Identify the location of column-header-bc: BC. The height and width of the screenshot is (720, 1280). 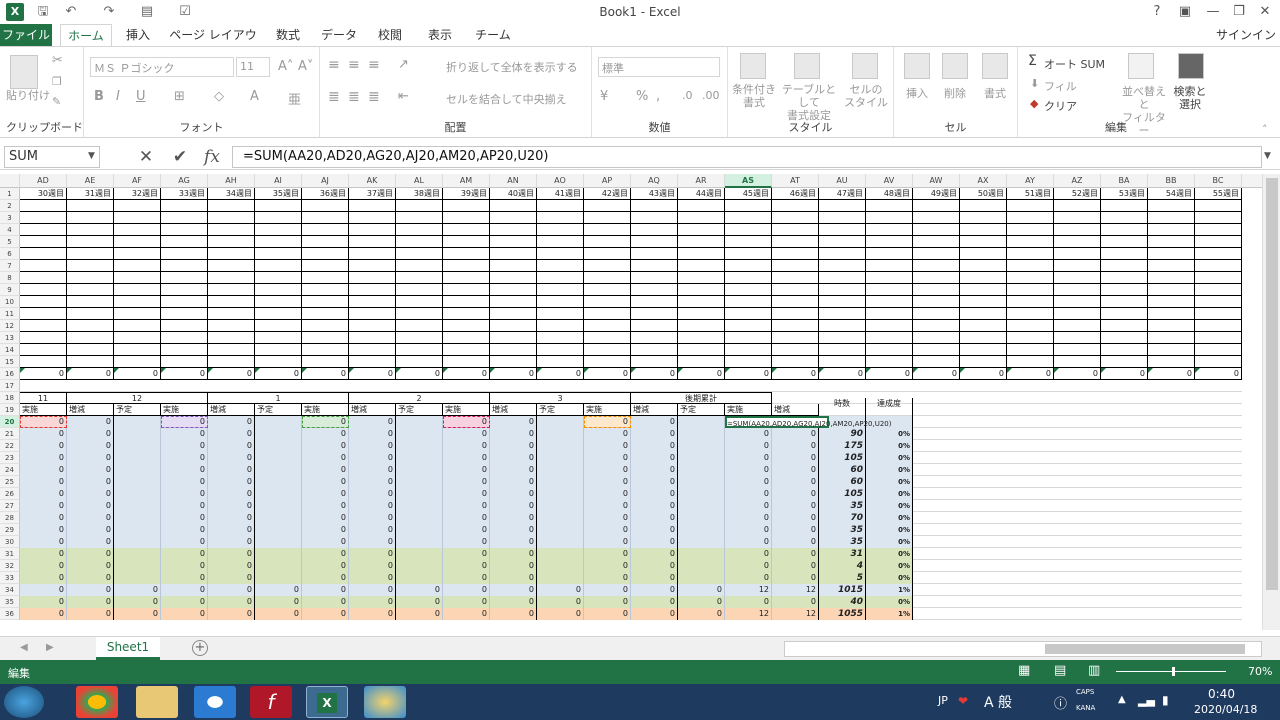
(1218, 181).